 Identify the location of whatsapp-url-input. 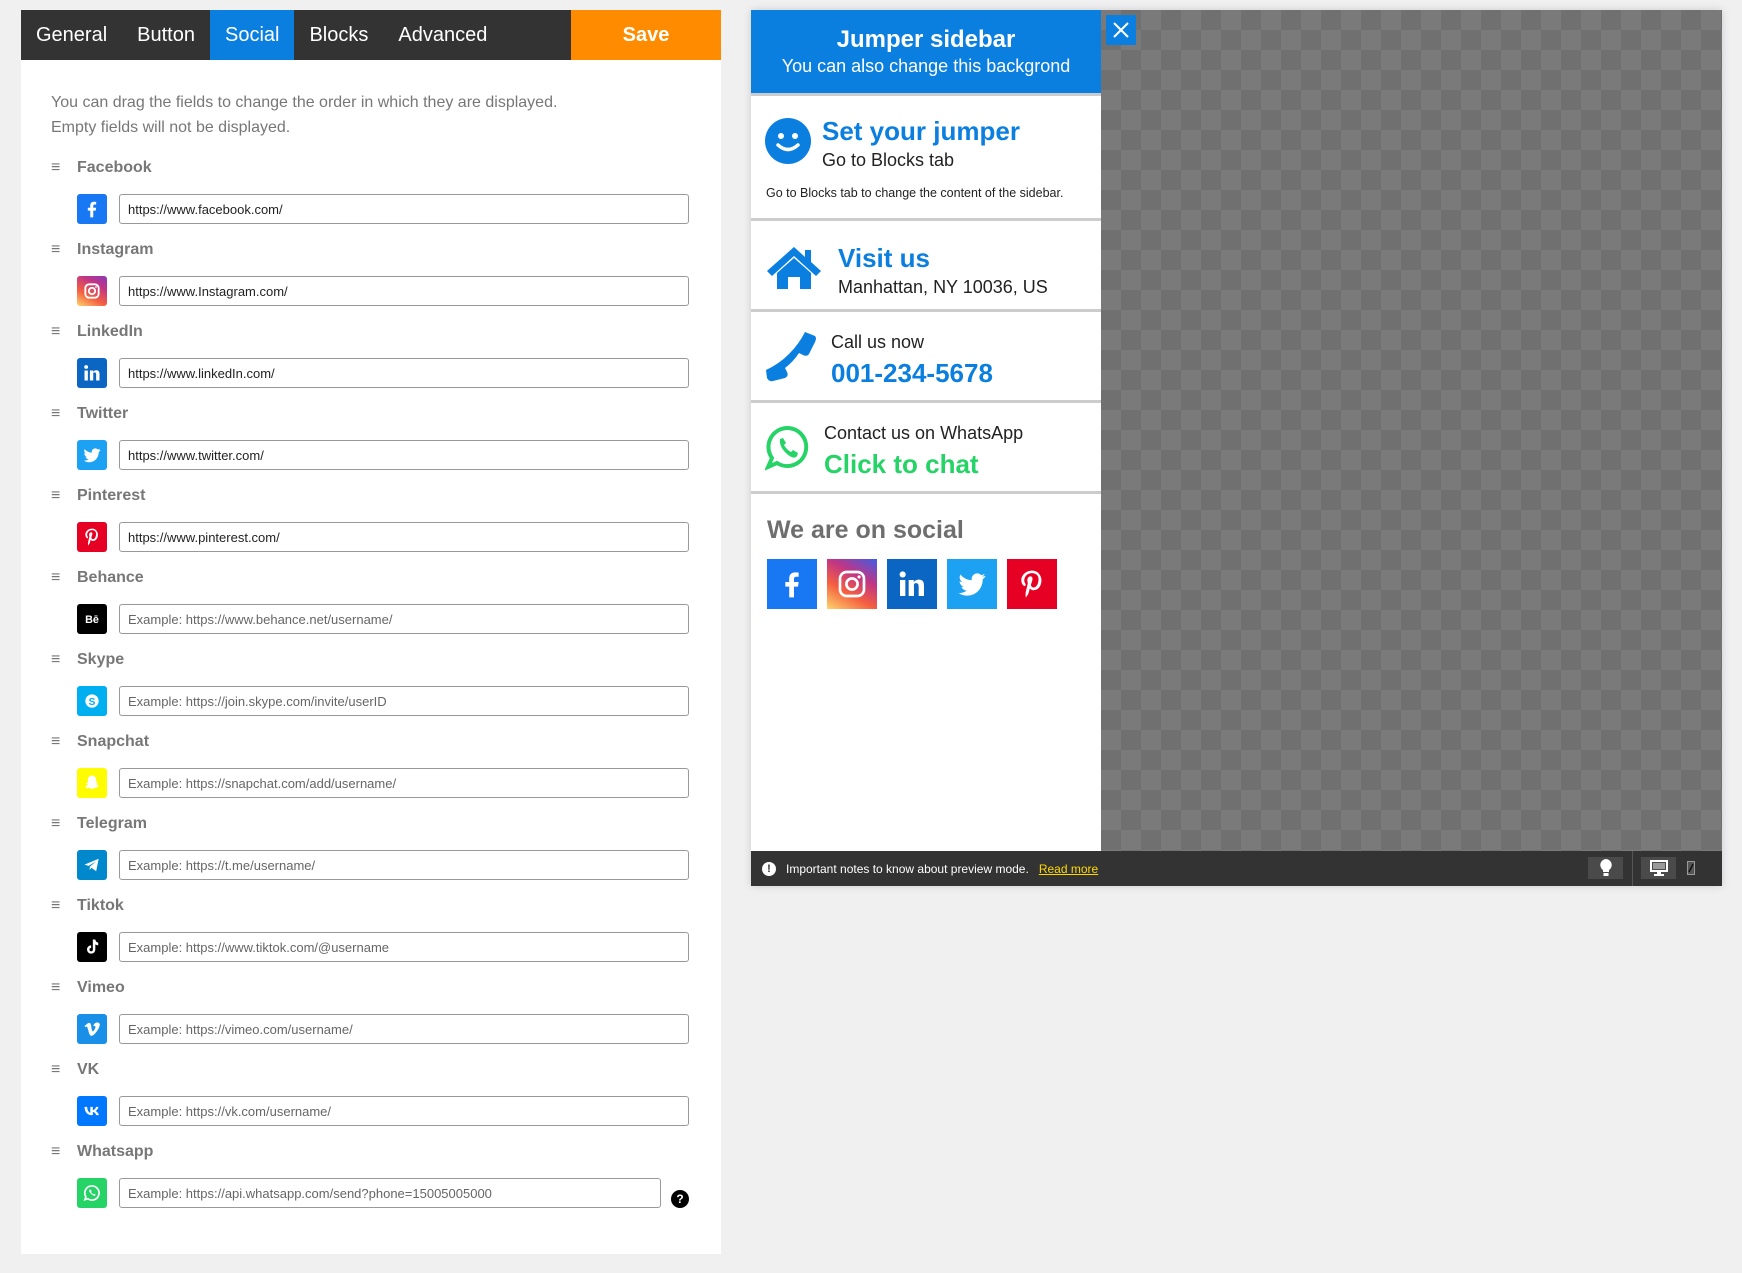
(390, 1193).